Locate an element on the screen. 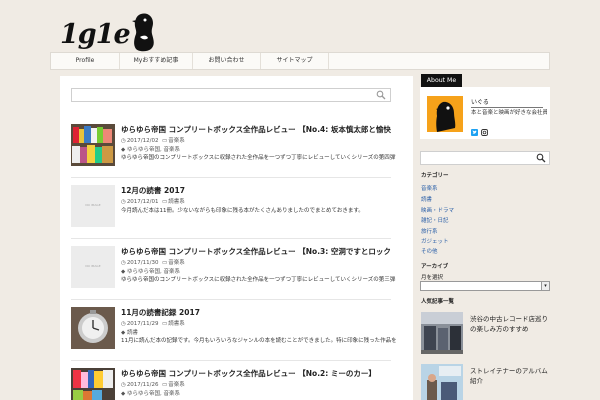 This screenshot has width=600, height=400. categories-title: カテゴリー is located at coordinates (435, 176).